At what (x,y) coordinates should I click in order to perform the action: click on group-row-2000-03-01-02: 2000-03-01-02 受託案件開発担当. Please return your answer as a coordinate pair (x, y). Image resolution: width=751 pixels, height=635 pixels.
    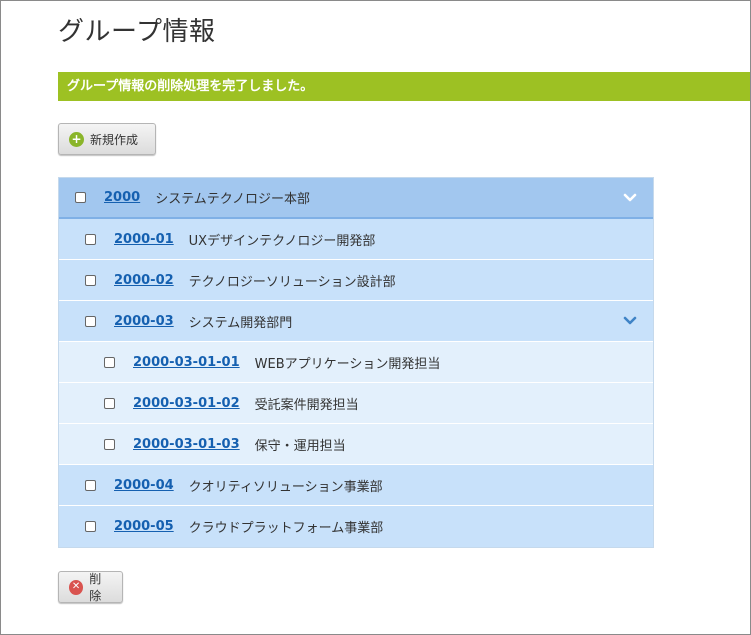
    Looking at the image, I should click on (356, 403).